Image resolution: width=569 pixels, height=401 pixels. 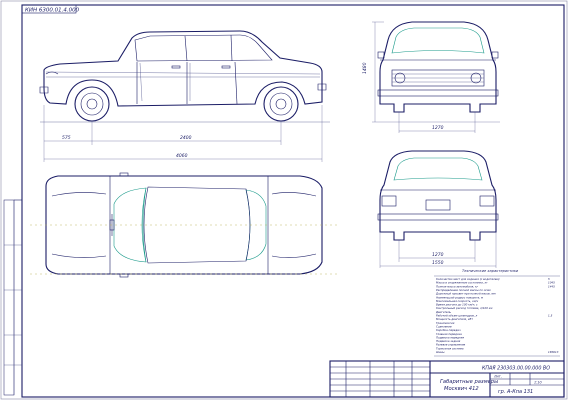 I want to click on title-name-line1: Габаритные размеры, so click(x=469, y=382).